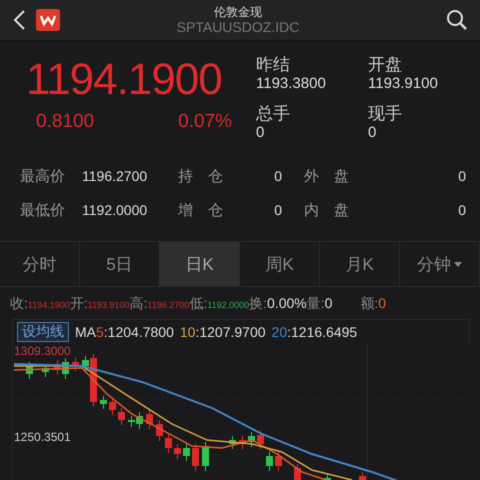 The width and height of the screenshot is (480, 480). What do you see at coordinates (385, 114) in the screenshot?
I see `summary-label: 现手` at bounding box center [385, 114].